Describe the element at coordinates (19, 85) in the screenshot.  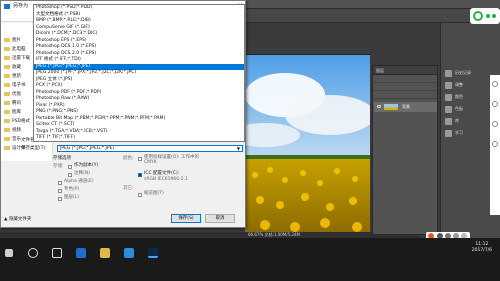
I see `nav-label: 电子书` at that location.